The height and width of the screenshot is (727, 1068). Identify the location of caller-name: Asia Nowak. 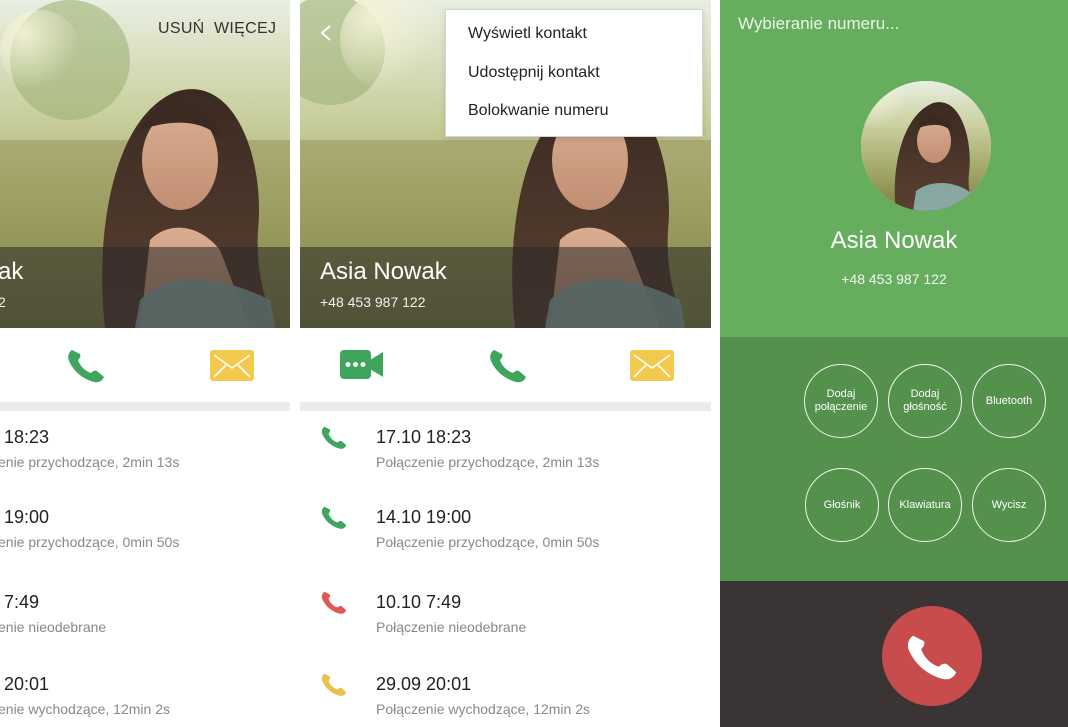
(894, 240).